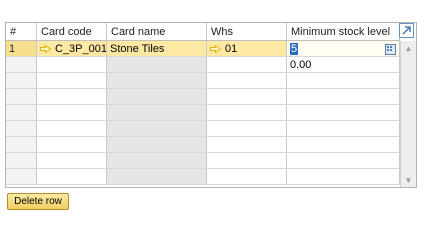  What do you see at coordinates (246, 48) in the screenshot?
I see `whs-cell: 01` at bounding box center [246, 48].